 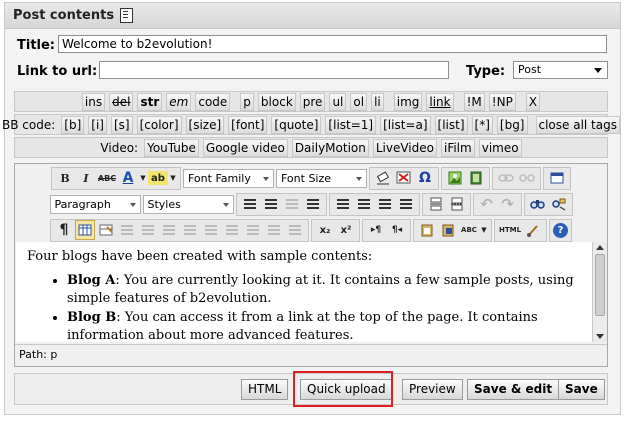 What do you see at coordinates (557, 178) in the screenshot?
I see `fullscreen-icon` at bounding box center [557, 178].